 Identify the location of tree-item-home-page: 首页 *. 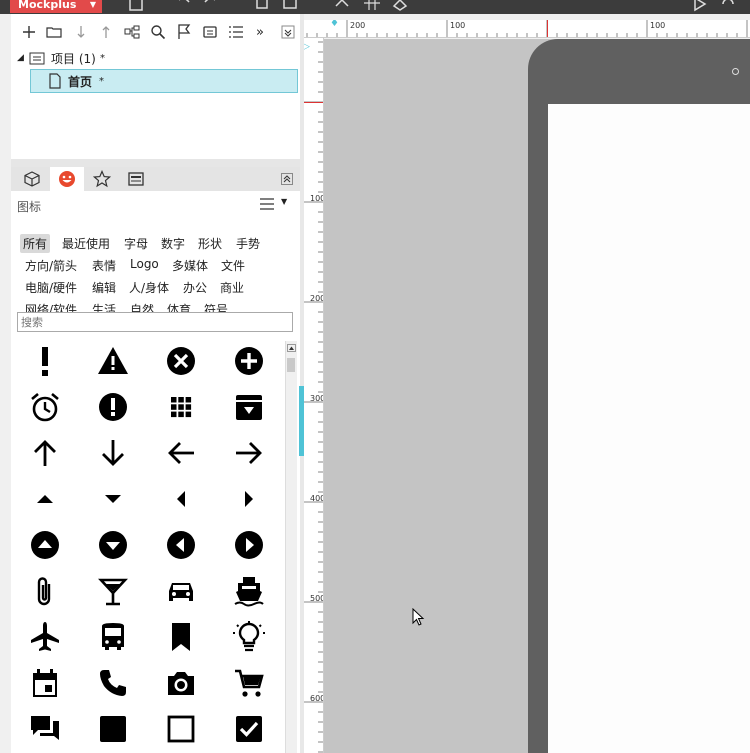
(164, 81).